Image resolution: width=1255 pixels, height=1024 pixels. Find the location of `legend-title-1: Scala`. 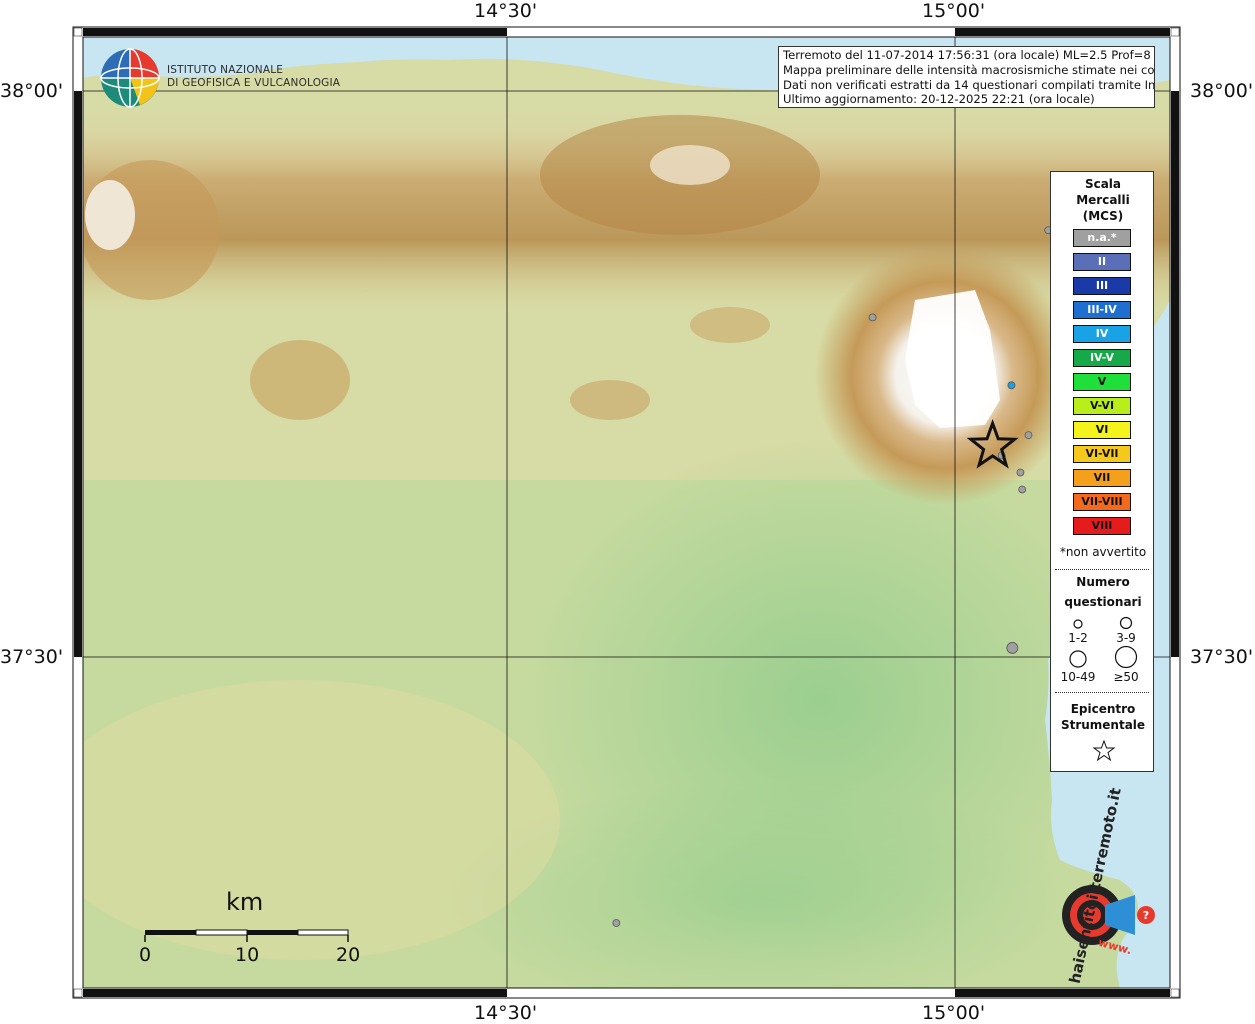

legend-title-1: Scala is located at coordinates (1103, 184).